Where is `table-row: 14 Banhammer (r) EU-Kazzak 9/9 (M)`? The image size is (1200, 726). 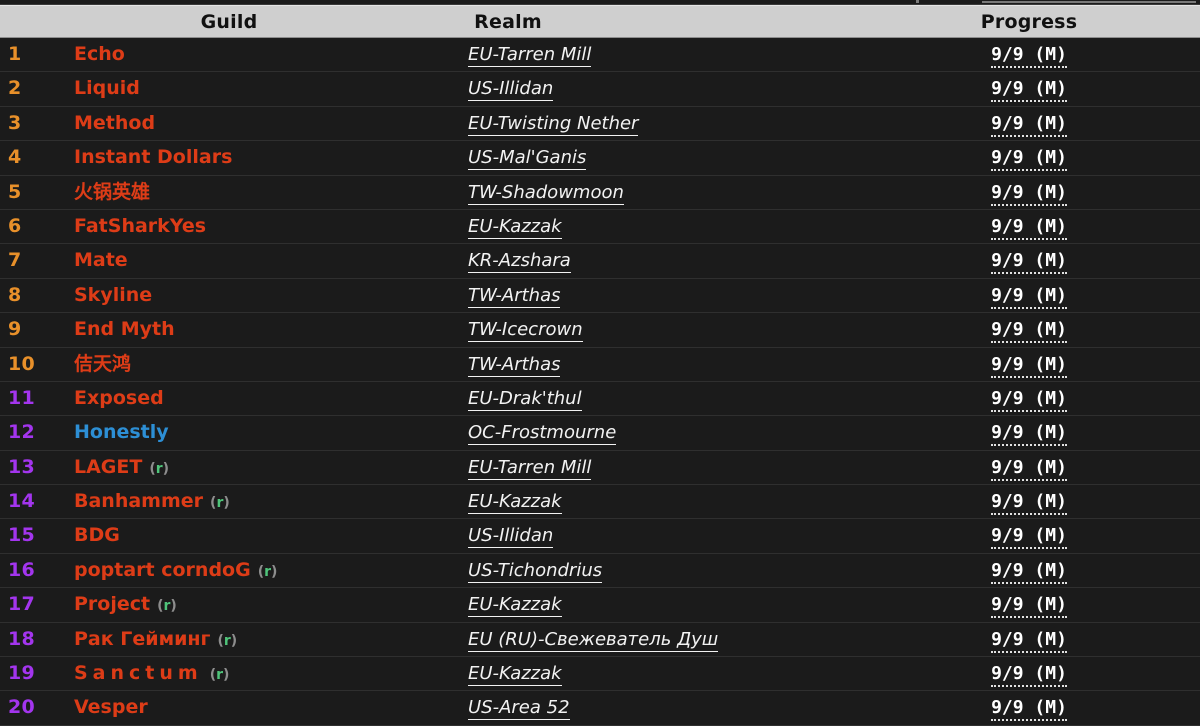 table-row: 14 Banhammer (r) EU-Kazzak 9/9 (M) is located at coordinates (600, 502).